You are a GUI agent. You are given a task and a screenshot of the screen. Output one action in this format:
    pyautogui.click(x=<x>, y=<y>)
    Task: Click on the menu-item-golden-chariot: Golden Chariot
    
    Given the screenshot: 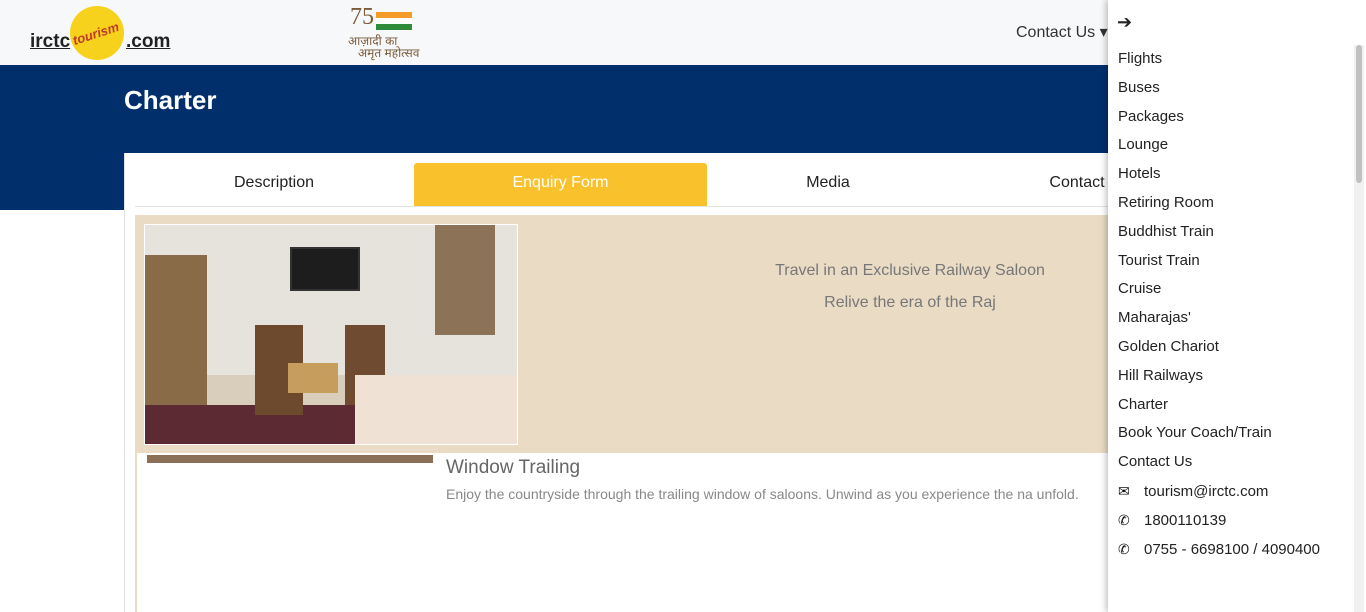 What is the action you would take?
    pyautogui.click(x=1195, y=351)
    